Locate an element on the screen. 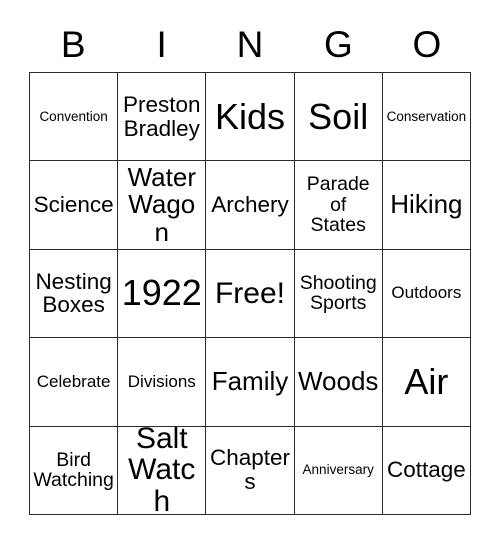 This screenshot has width=500, height=544. bingo-cell-label: Nesting Boxes is located at coordinates (73, 293).